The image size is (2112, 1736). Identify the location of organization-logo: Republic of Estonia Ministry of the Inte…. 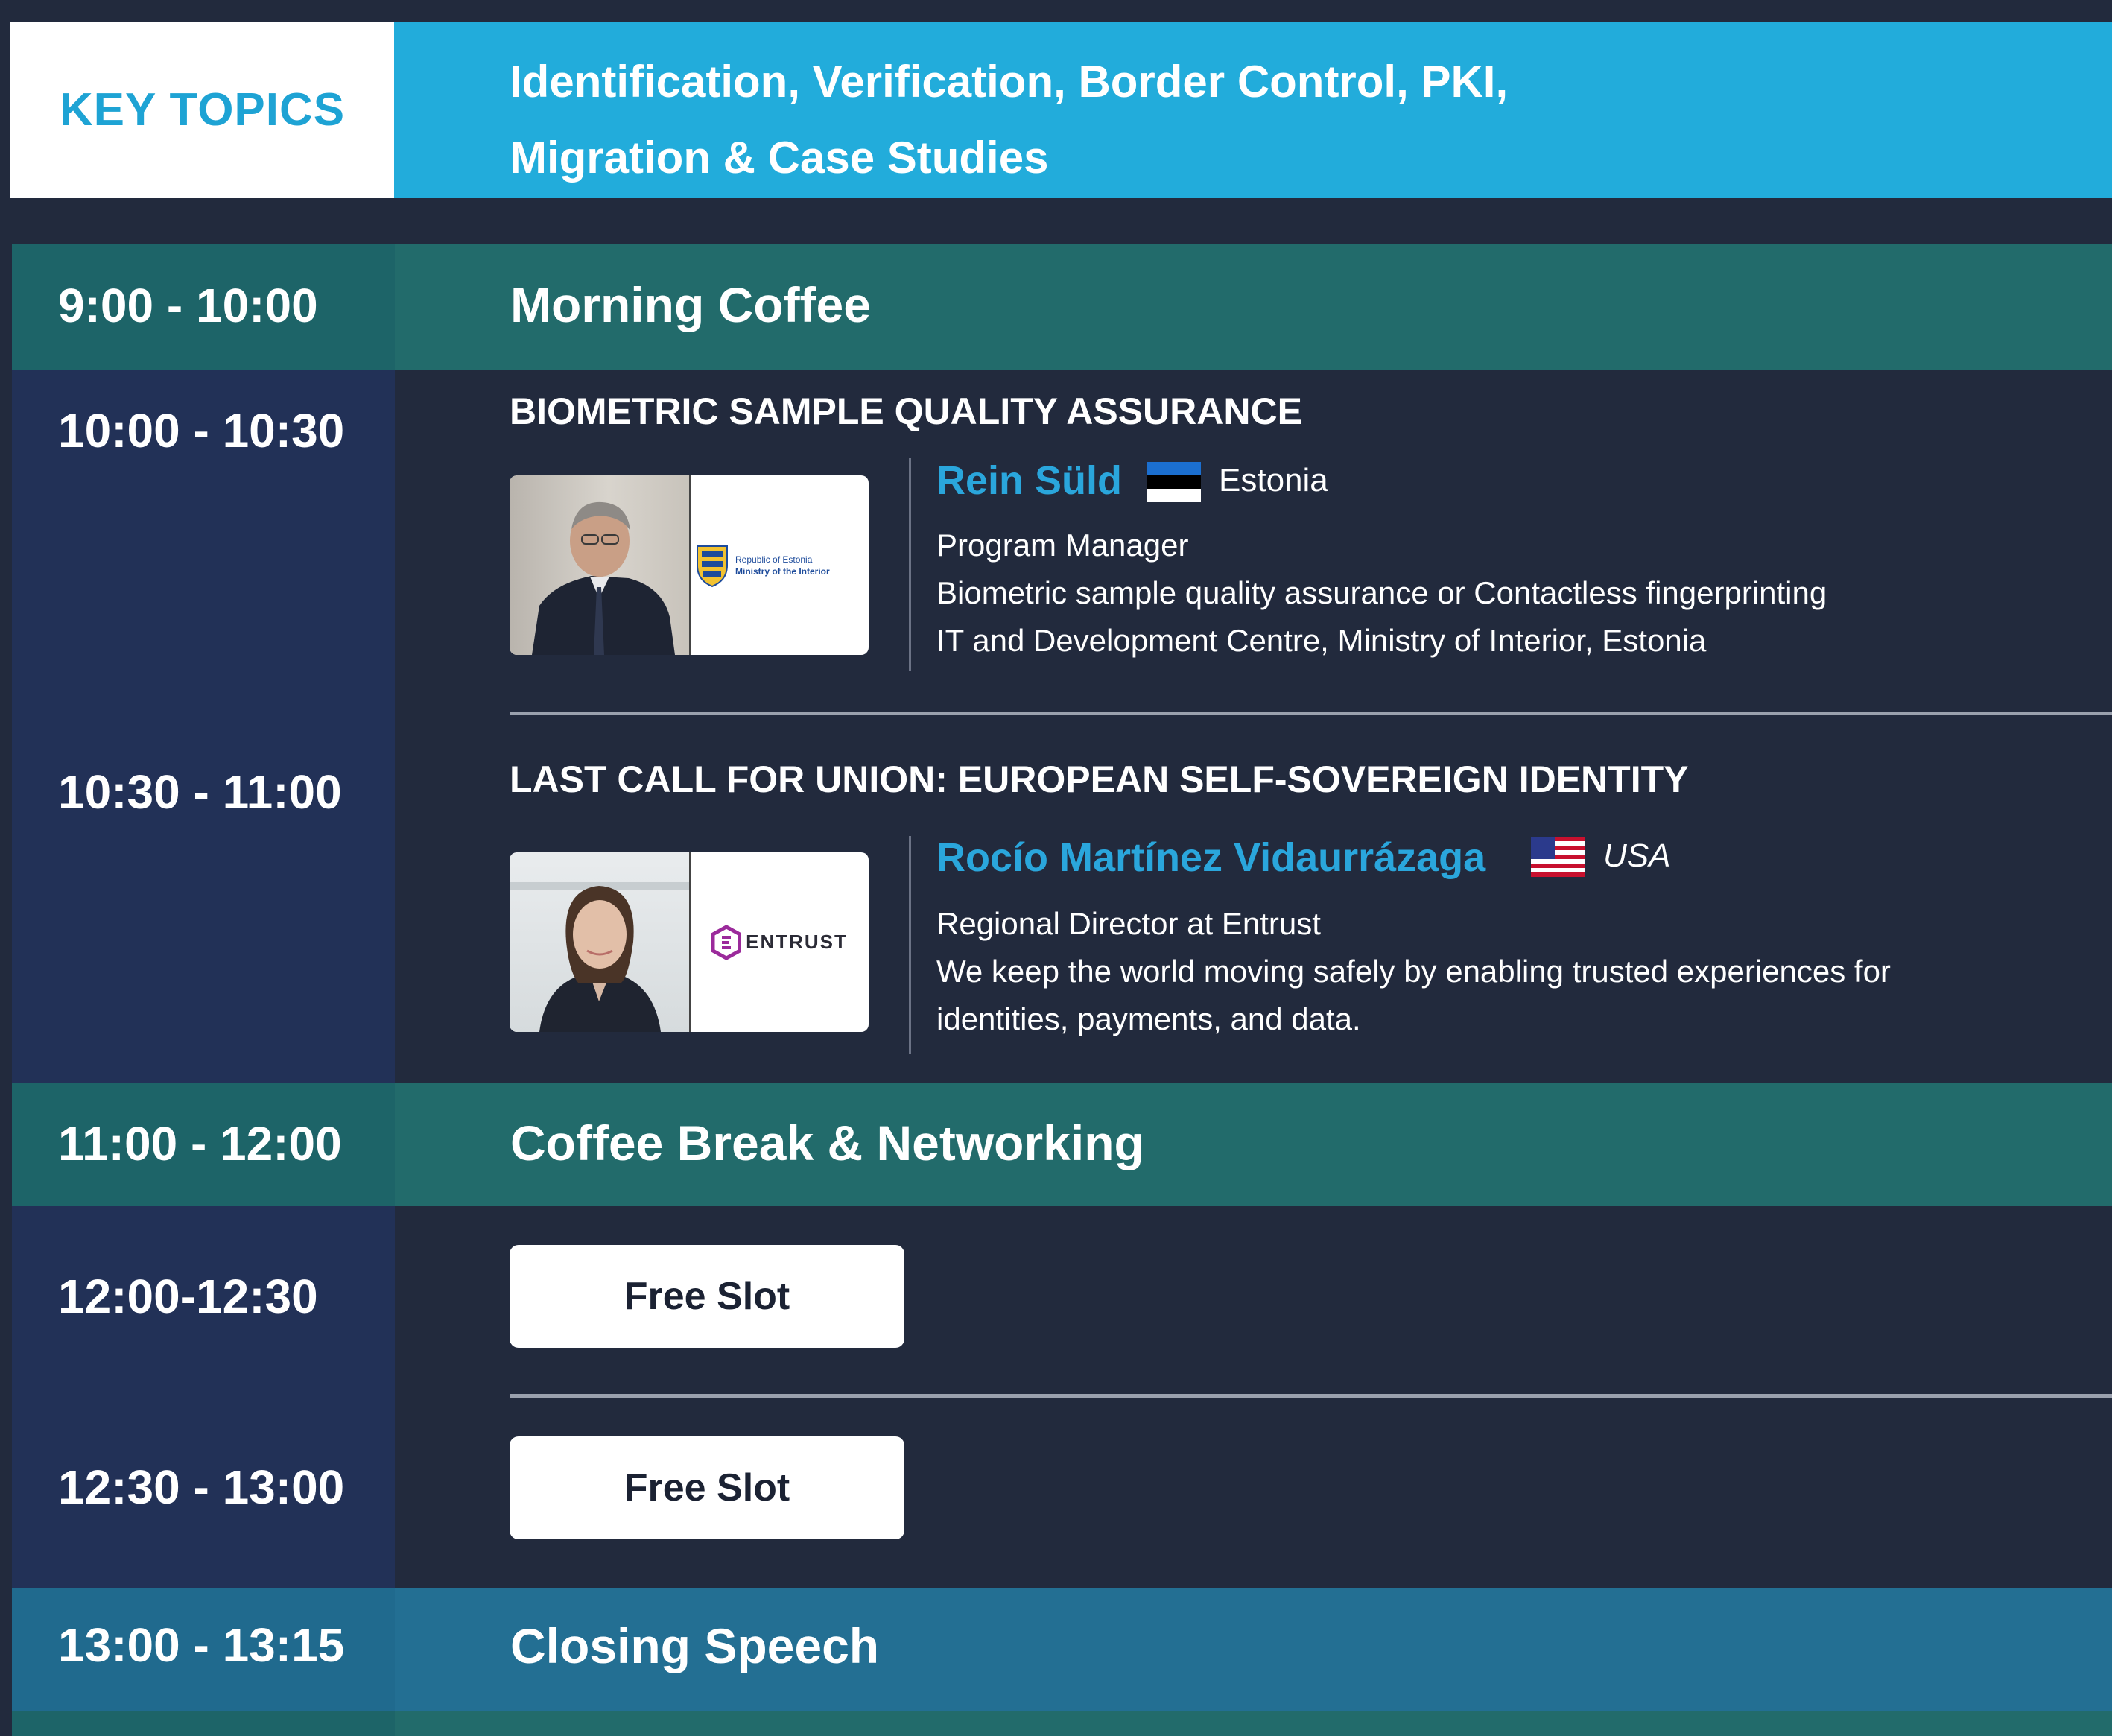
(779, 565).